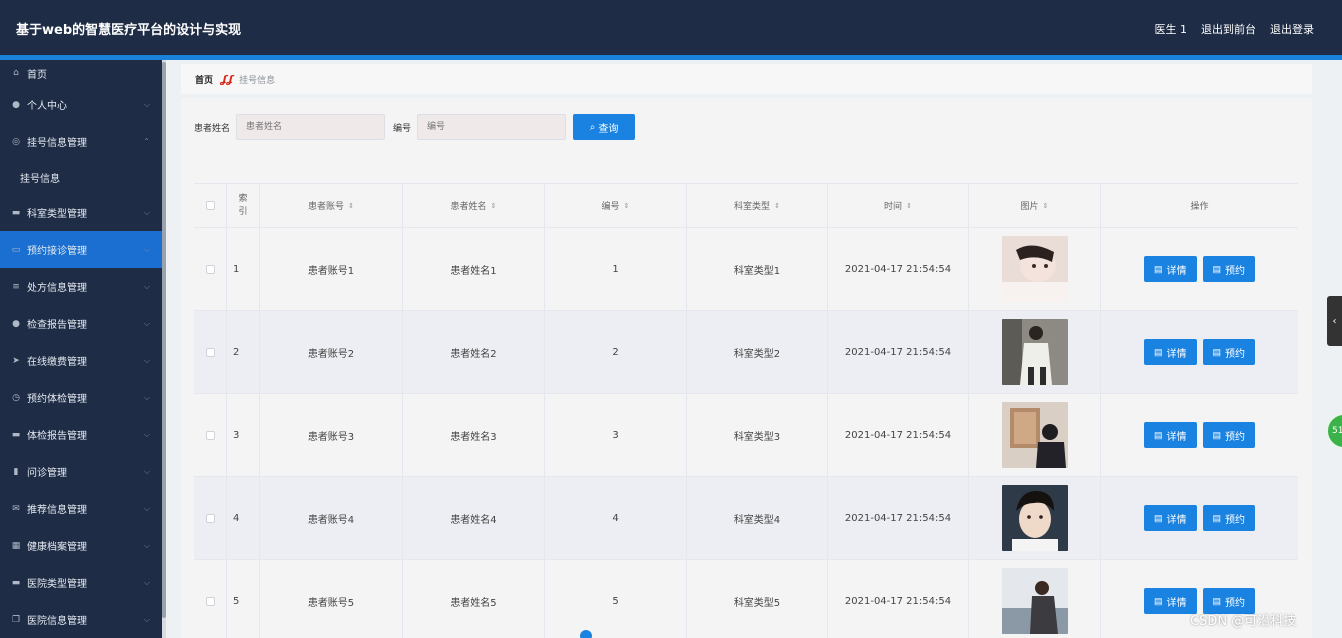 The image size is (1342, 638). What do you see at coordinates (81, 582) in the screenshot?
I see `sidebar-item-hospital-type: ▬ 医院类型管理 ⌵` at bounding box center [81, 582].